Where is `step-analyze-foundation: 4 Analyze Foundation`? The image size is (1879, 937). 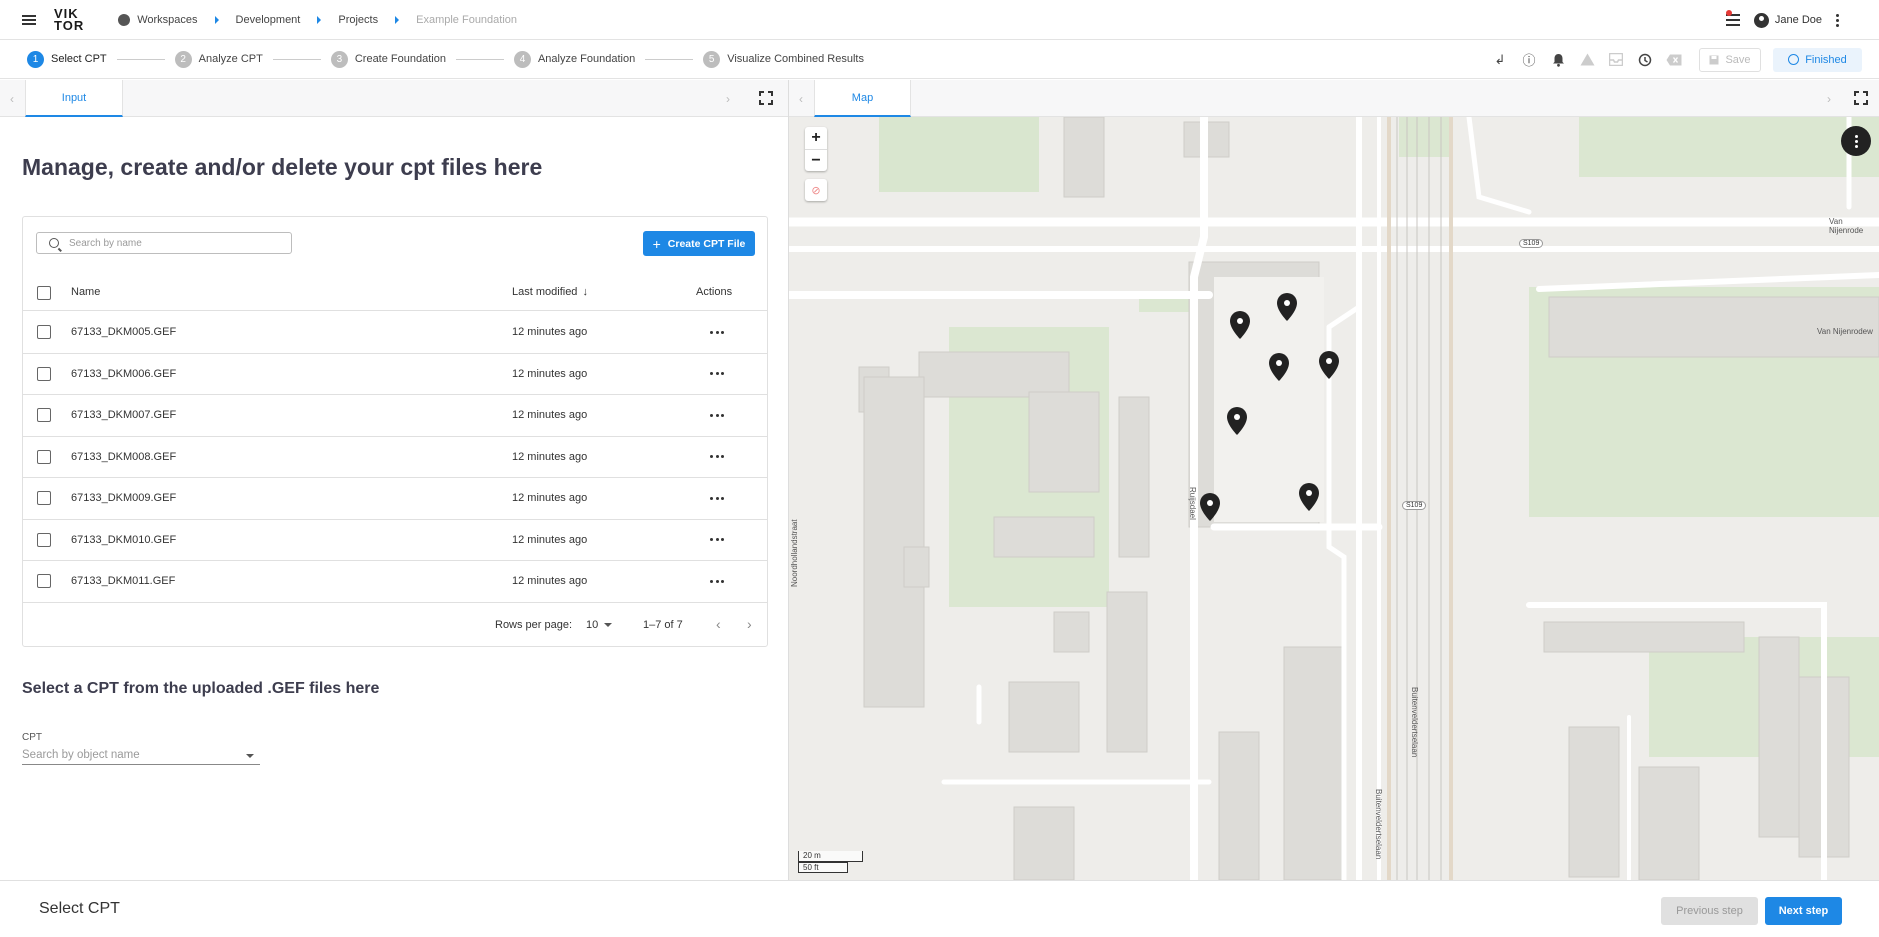
step-analyze-foundation: 4 Analyze Foundation is located at coordinates (574, 59).